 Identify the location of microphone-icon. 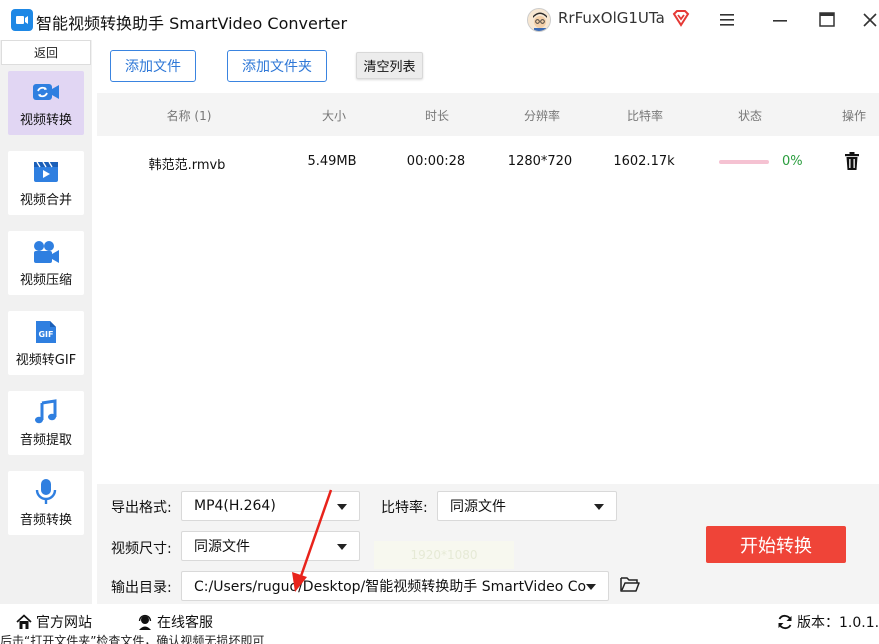
(46, 492).